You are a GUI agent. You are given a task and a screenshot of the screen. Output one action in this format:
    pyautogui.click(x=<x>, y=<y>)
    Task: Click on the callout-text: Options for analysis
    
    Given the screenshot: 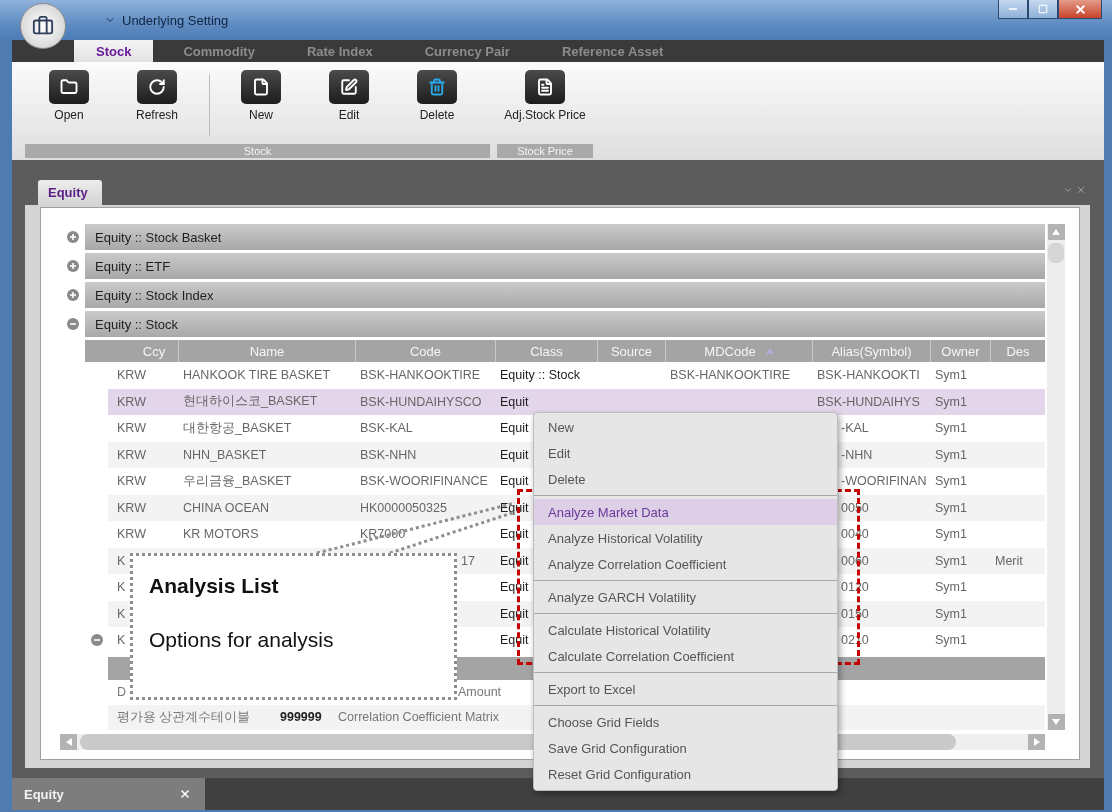 What is the action you would take?
    pyautogui.click(x=242, y=640)
    